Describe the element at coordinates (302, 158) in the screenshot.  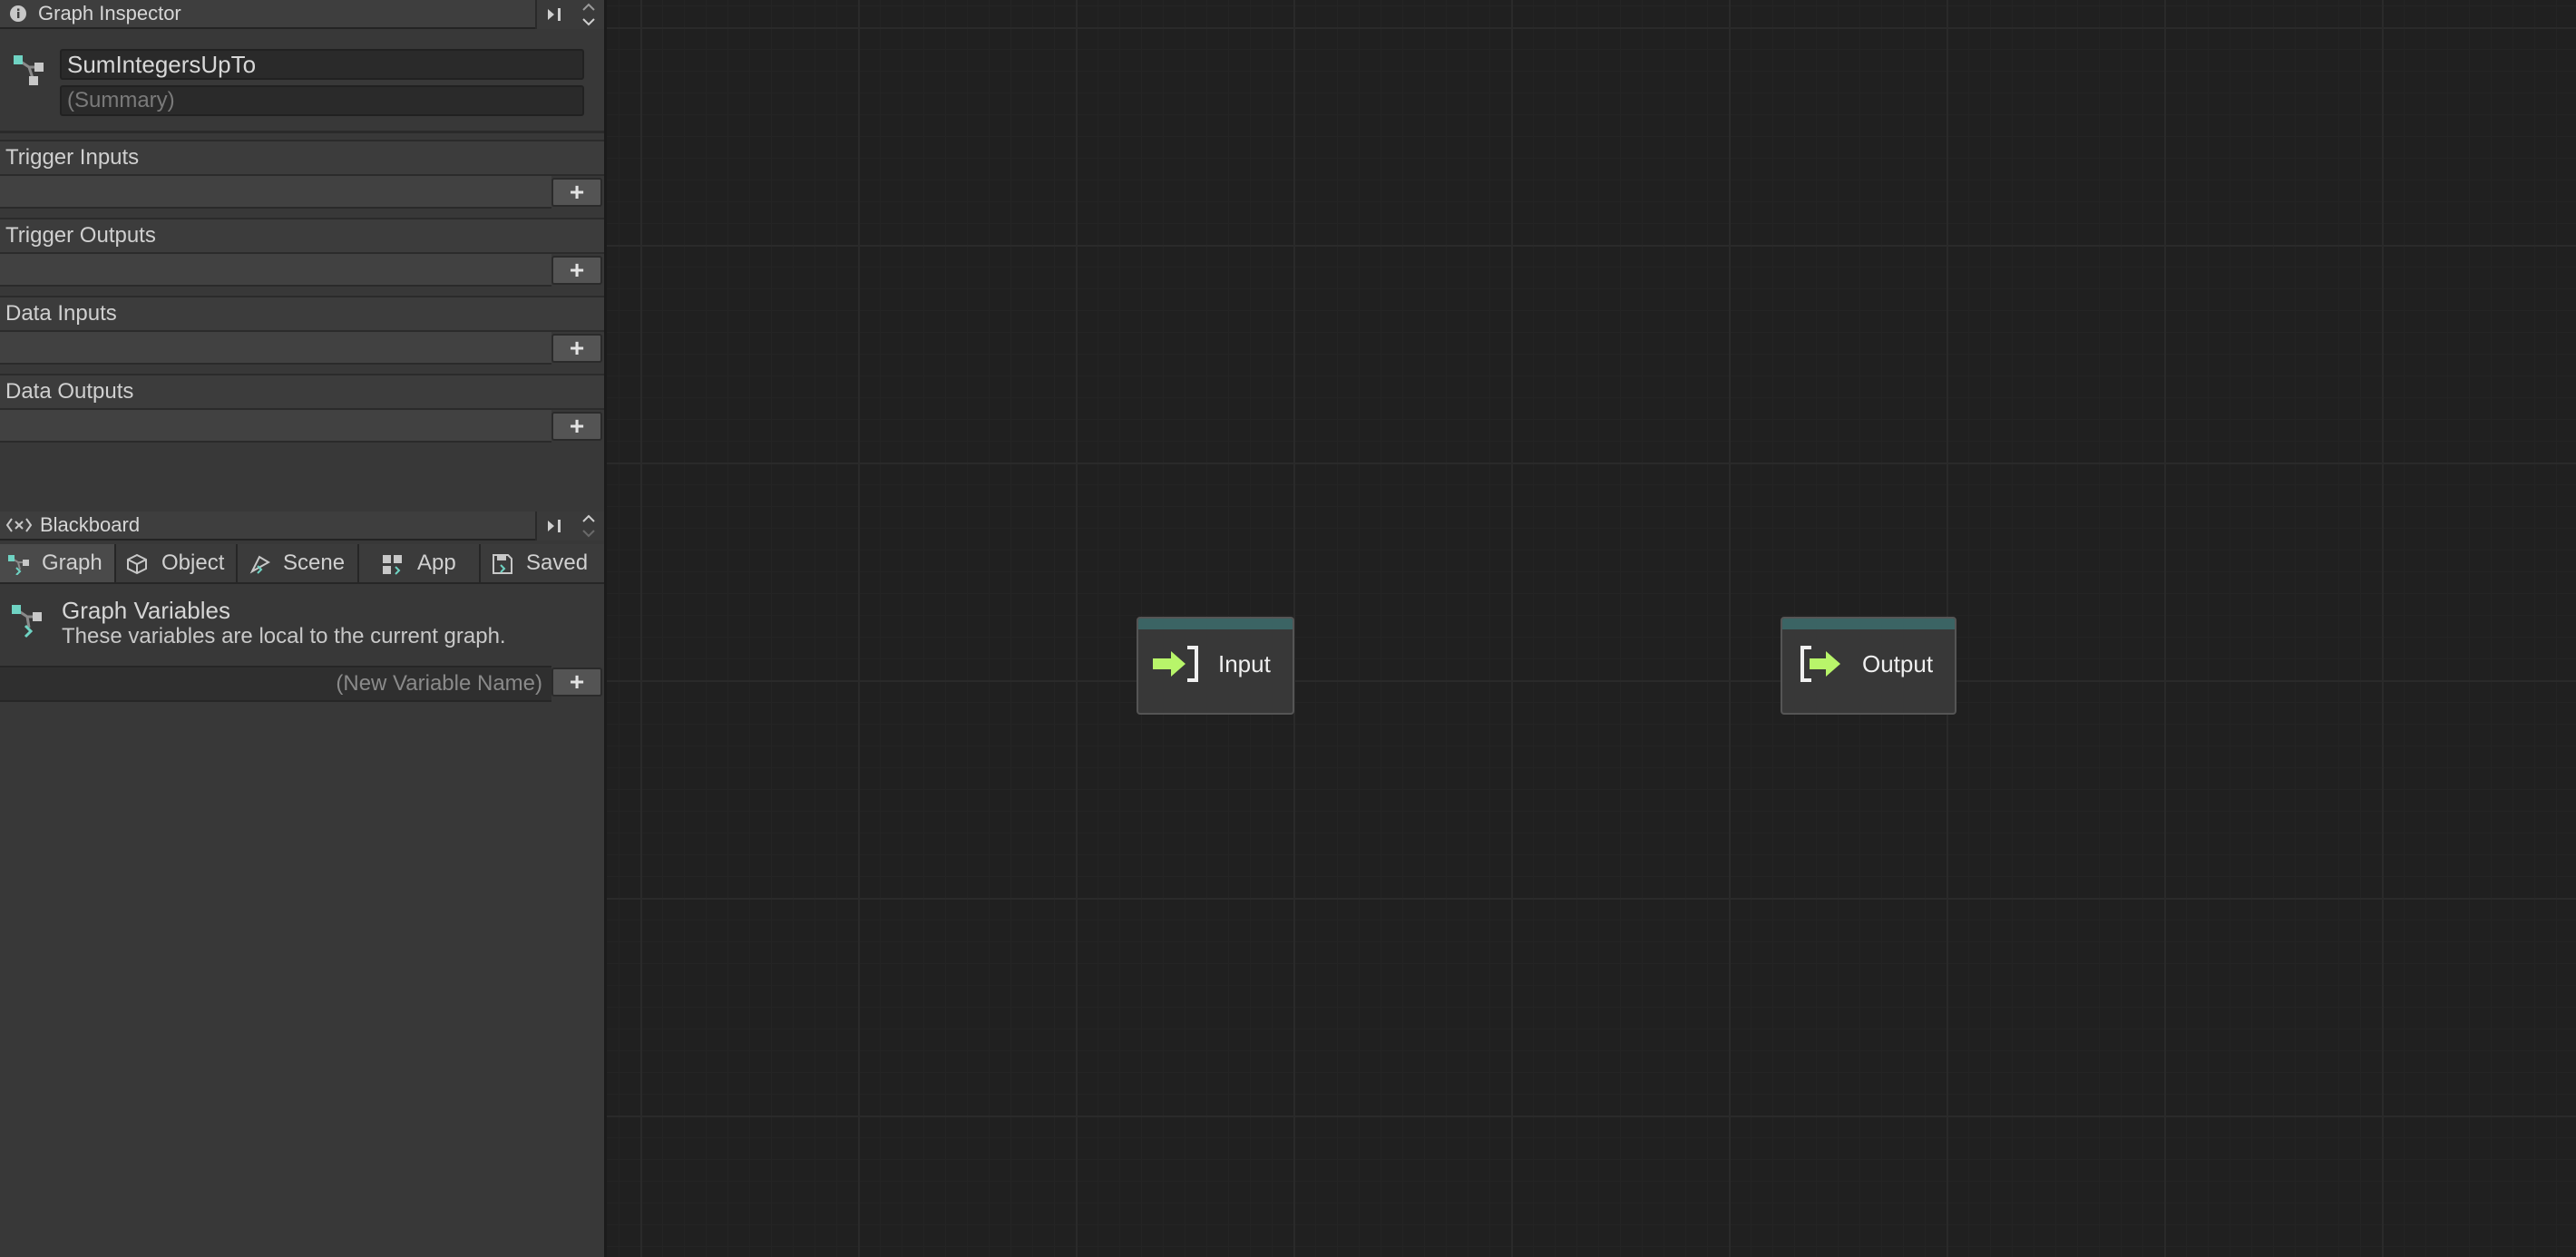
I see `trigger-inputs-header: Trigger Inputs` at that location.